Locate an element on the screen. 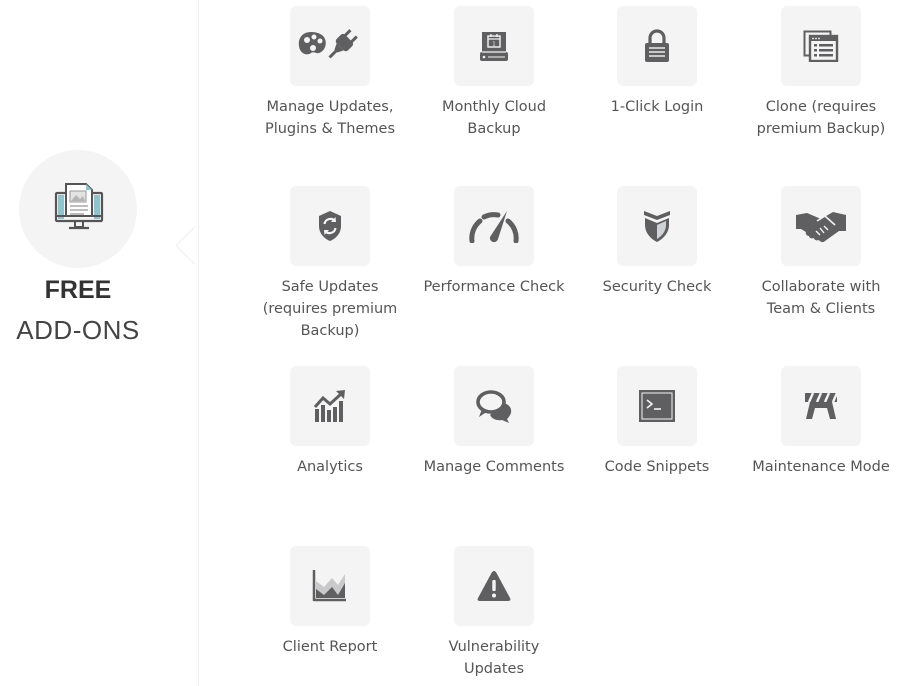  monitor-document-icon is located at coordinates (79, 206).